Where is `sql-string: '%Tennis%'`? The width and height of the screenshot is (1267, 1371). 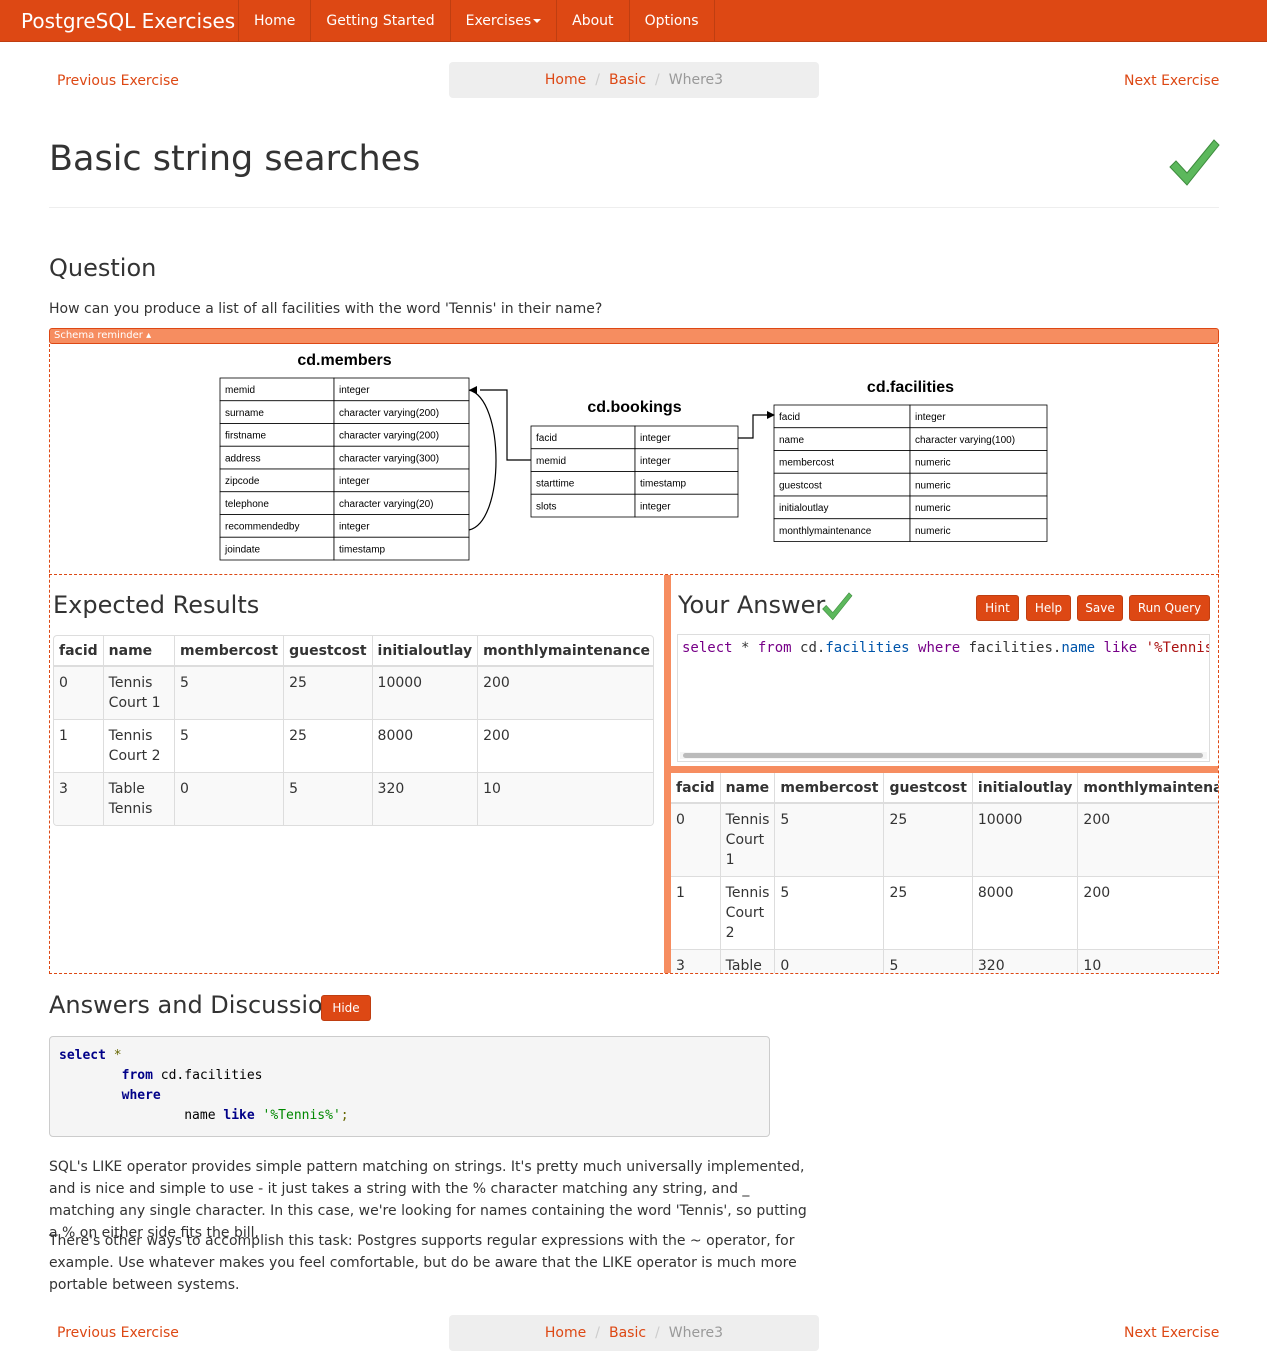 sql-string: '%Tennis%' is located at coordinates (1177, 648).